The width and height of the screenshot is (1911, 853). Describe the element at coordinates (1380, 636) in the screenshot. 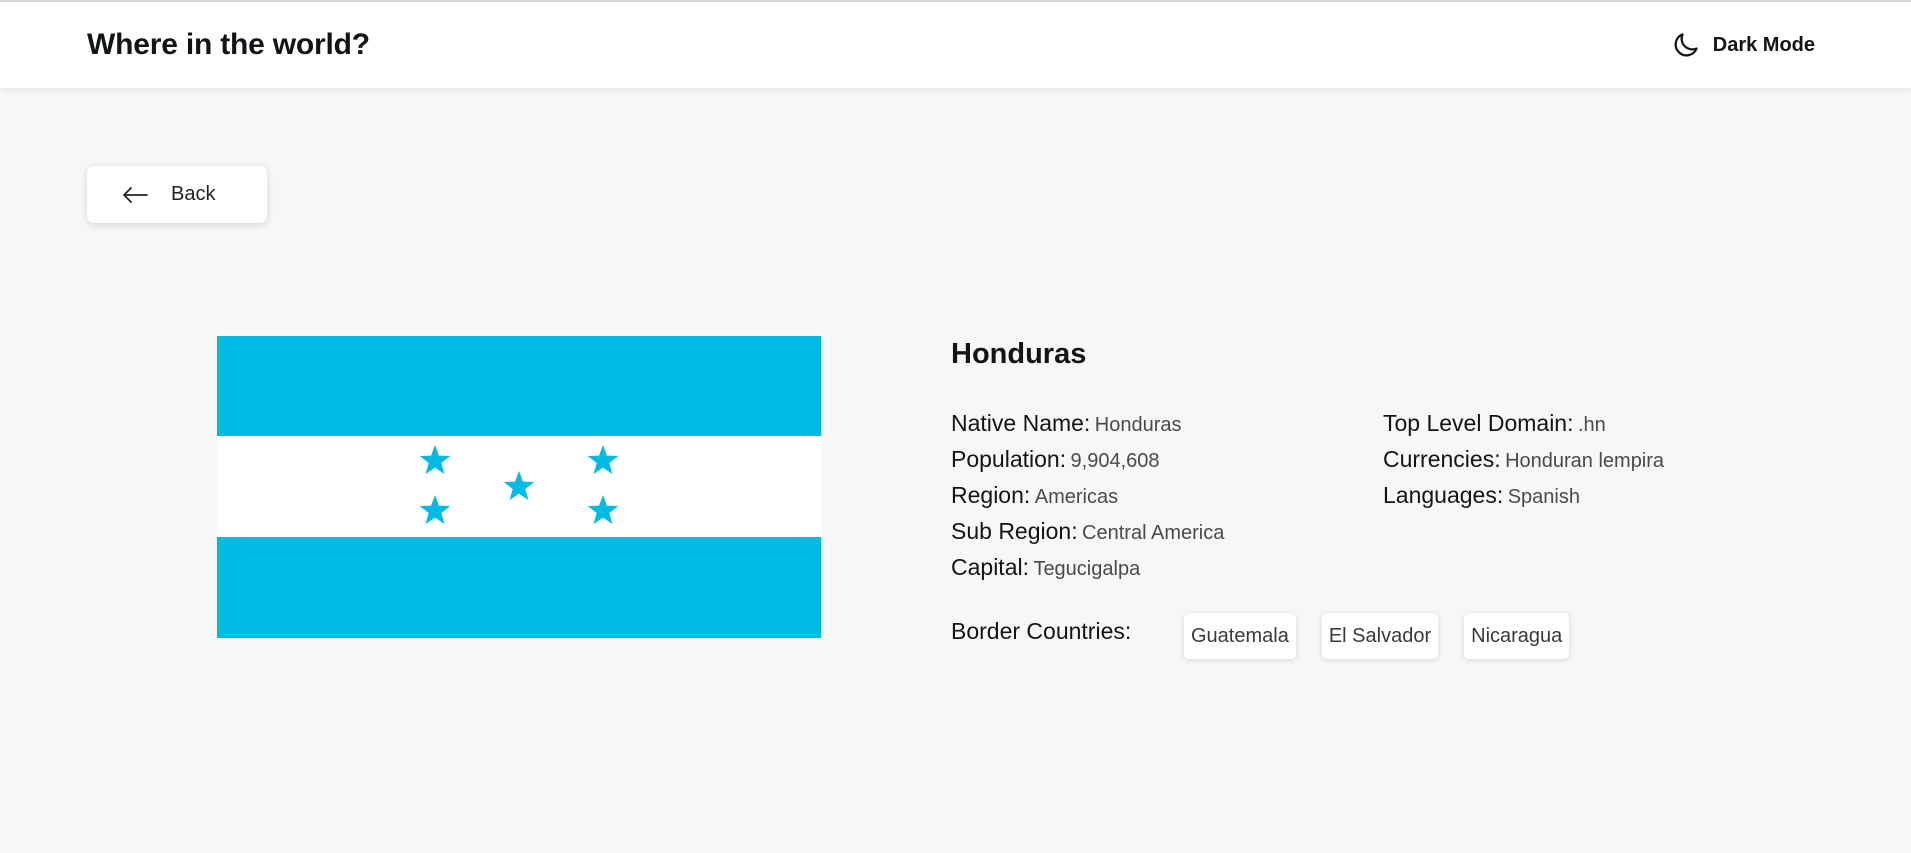

I see `border-country-button: El Salvador` at that location.